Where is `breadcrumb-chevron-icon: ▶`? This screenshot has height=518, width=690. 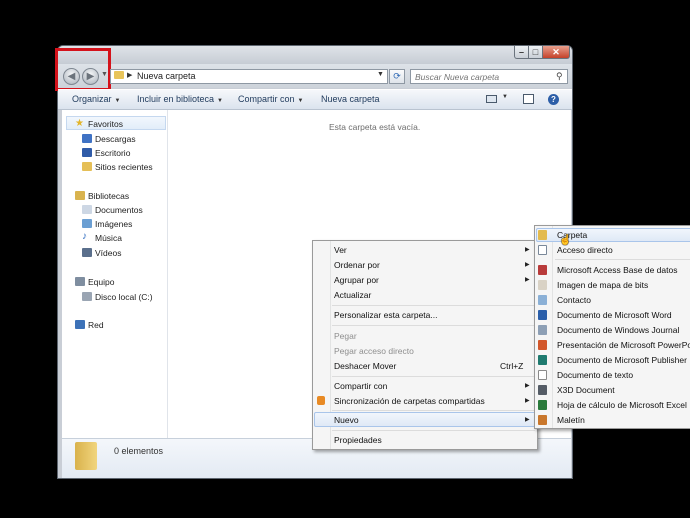 breadcrumb-chevron-icon: ▶ is located at coordinates (129, 75).